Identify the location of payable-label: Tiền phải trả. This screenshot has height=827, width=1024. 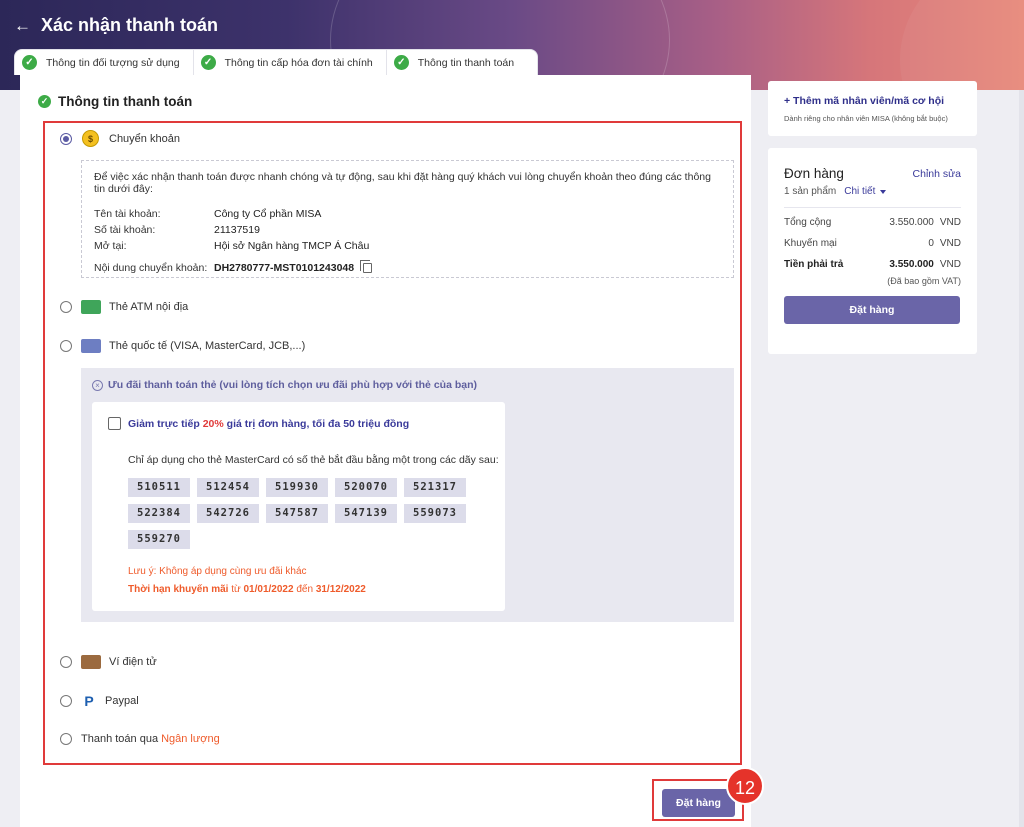
(814, 264).